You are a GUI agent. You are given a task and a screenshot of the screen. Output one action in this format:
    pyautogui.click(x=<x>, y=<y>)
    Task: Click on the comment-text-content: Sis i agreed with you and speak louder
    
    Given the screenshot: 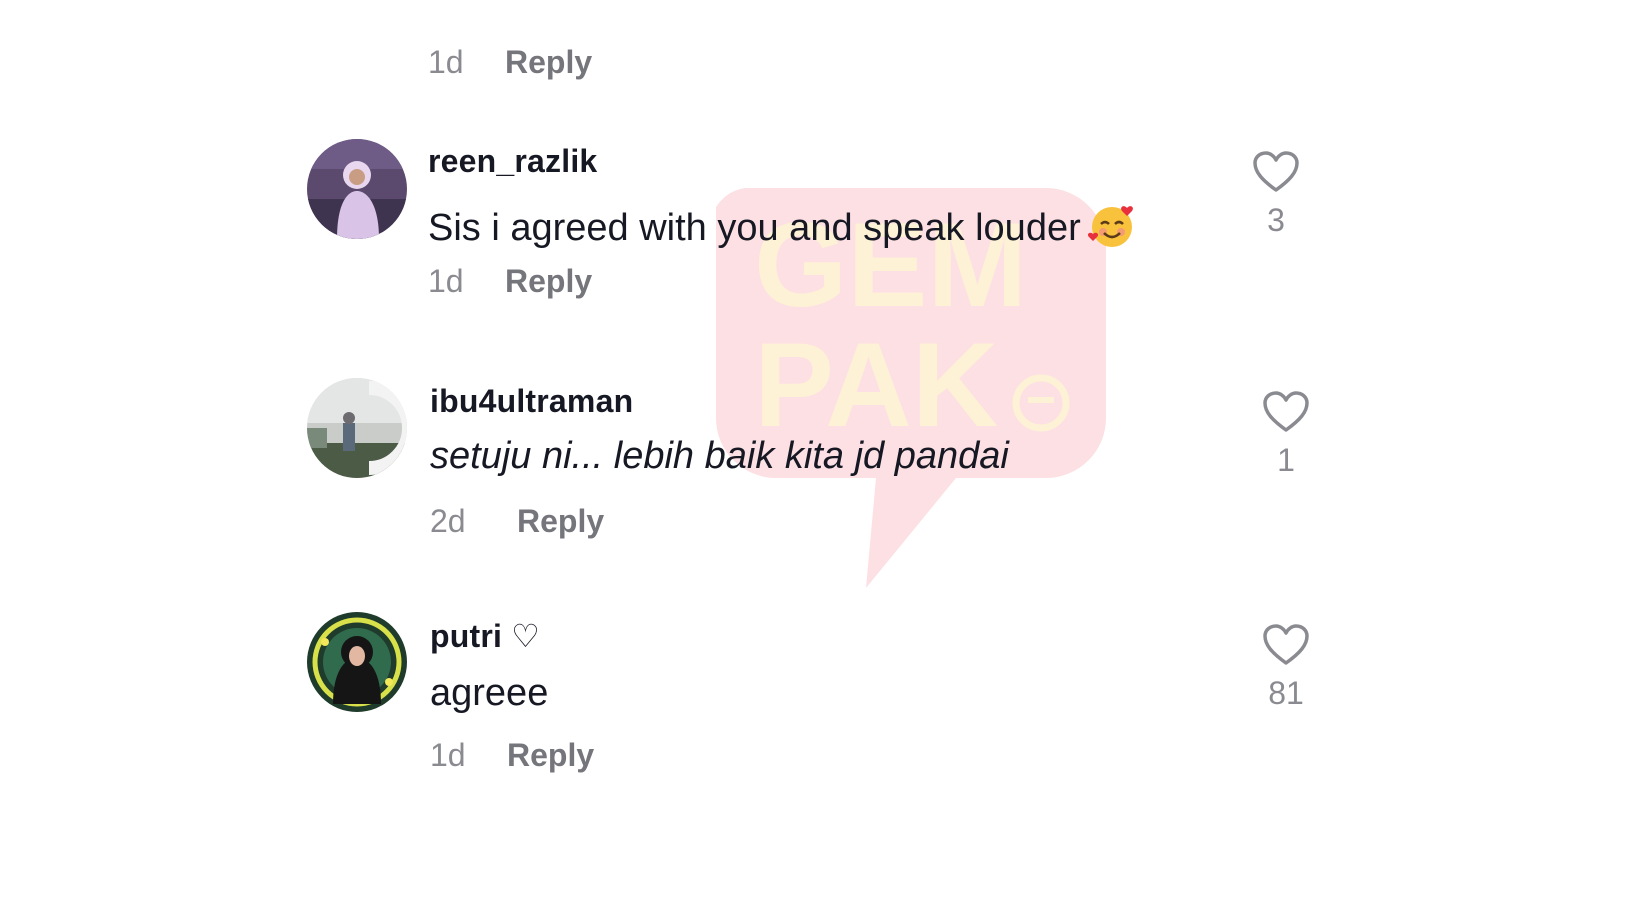 What is the action you would take?
    pyautogui.click(x=754, y=228)
    